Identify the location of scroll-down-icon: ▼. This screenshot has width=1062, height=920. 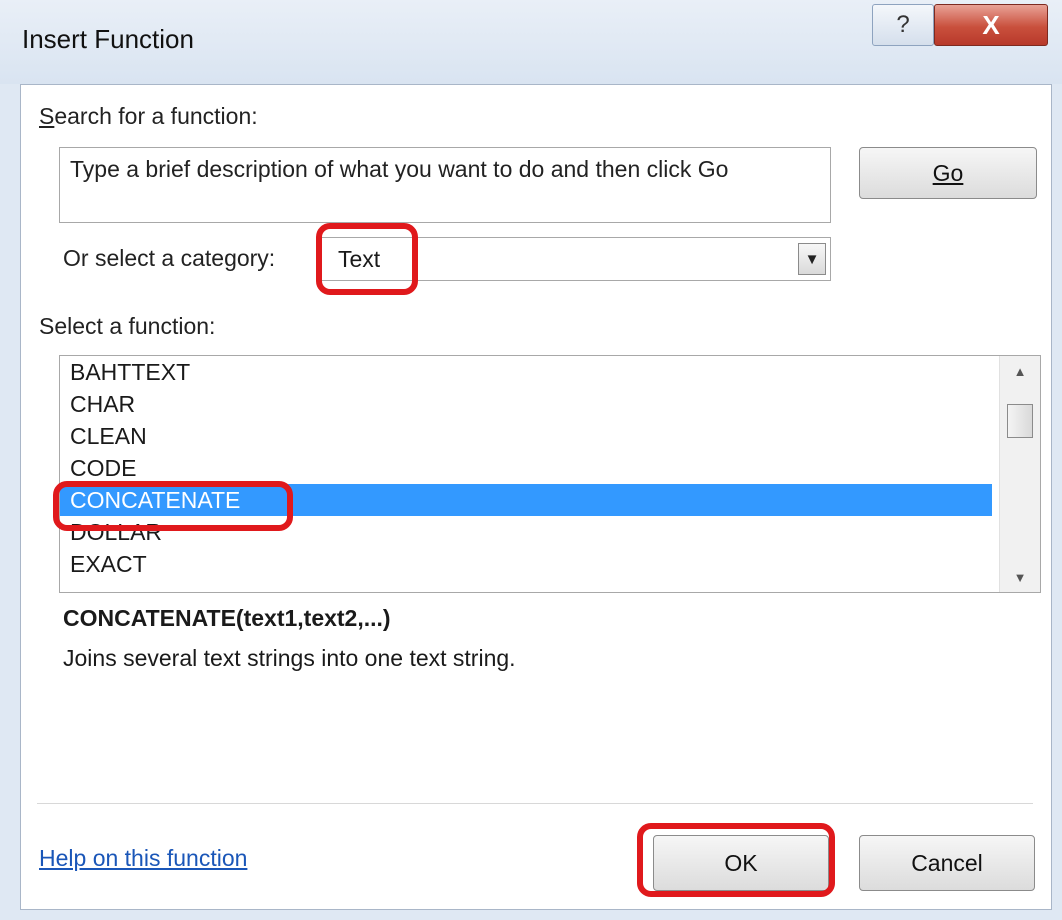
(1020, 577).